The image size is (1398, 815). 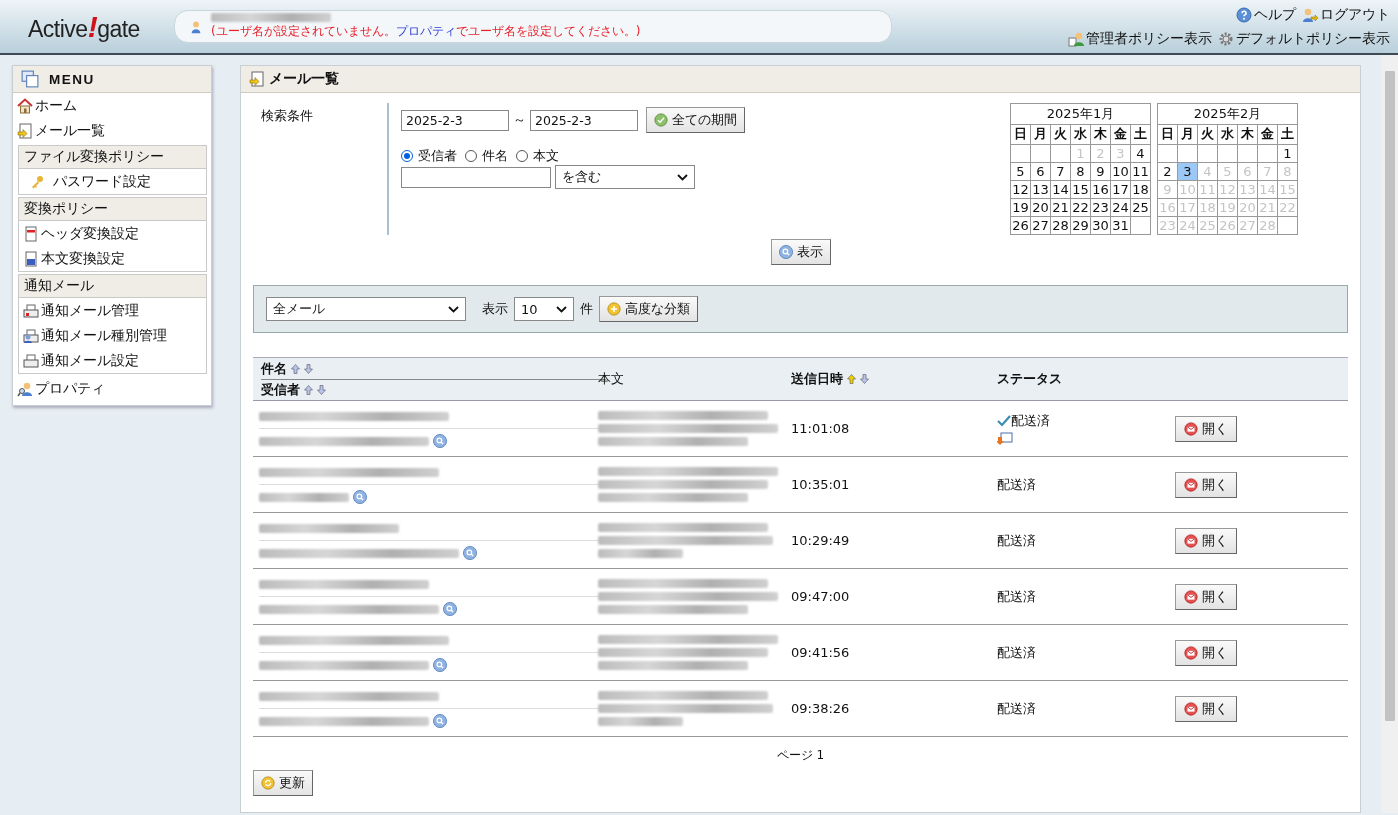 What do you see at coordinates (112, 209) in the screenshot?
I see `menu-group-title: 変換ポリシー` at bounding box center [112, 209].